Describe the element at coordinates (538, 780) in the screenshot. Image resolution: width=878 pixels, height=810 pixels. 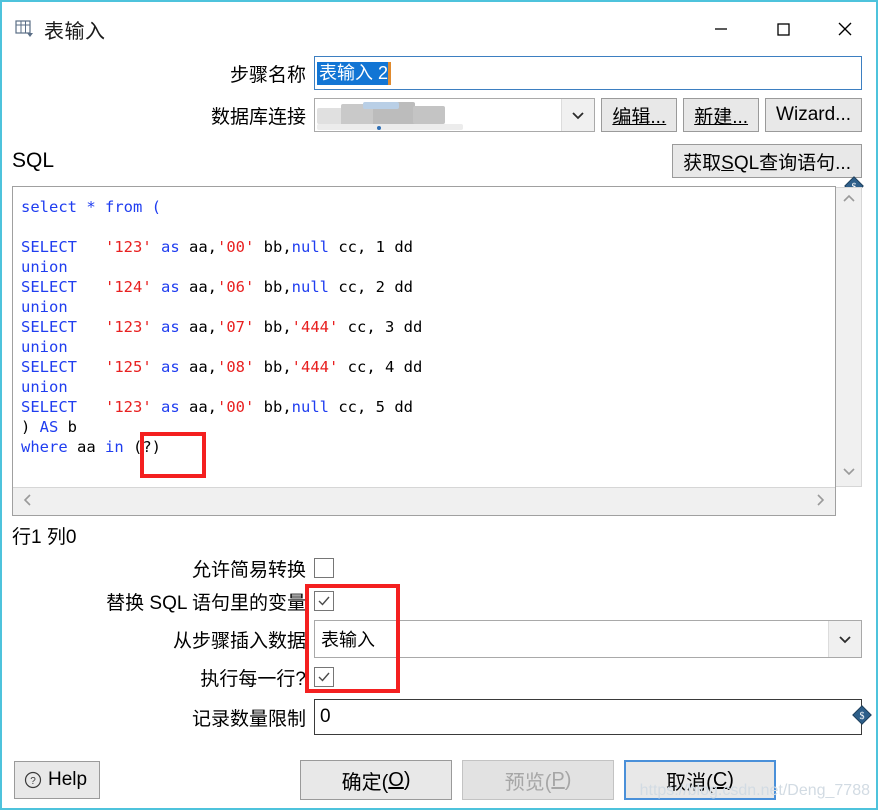
I see `preview-button: 预览(P)` at that location.